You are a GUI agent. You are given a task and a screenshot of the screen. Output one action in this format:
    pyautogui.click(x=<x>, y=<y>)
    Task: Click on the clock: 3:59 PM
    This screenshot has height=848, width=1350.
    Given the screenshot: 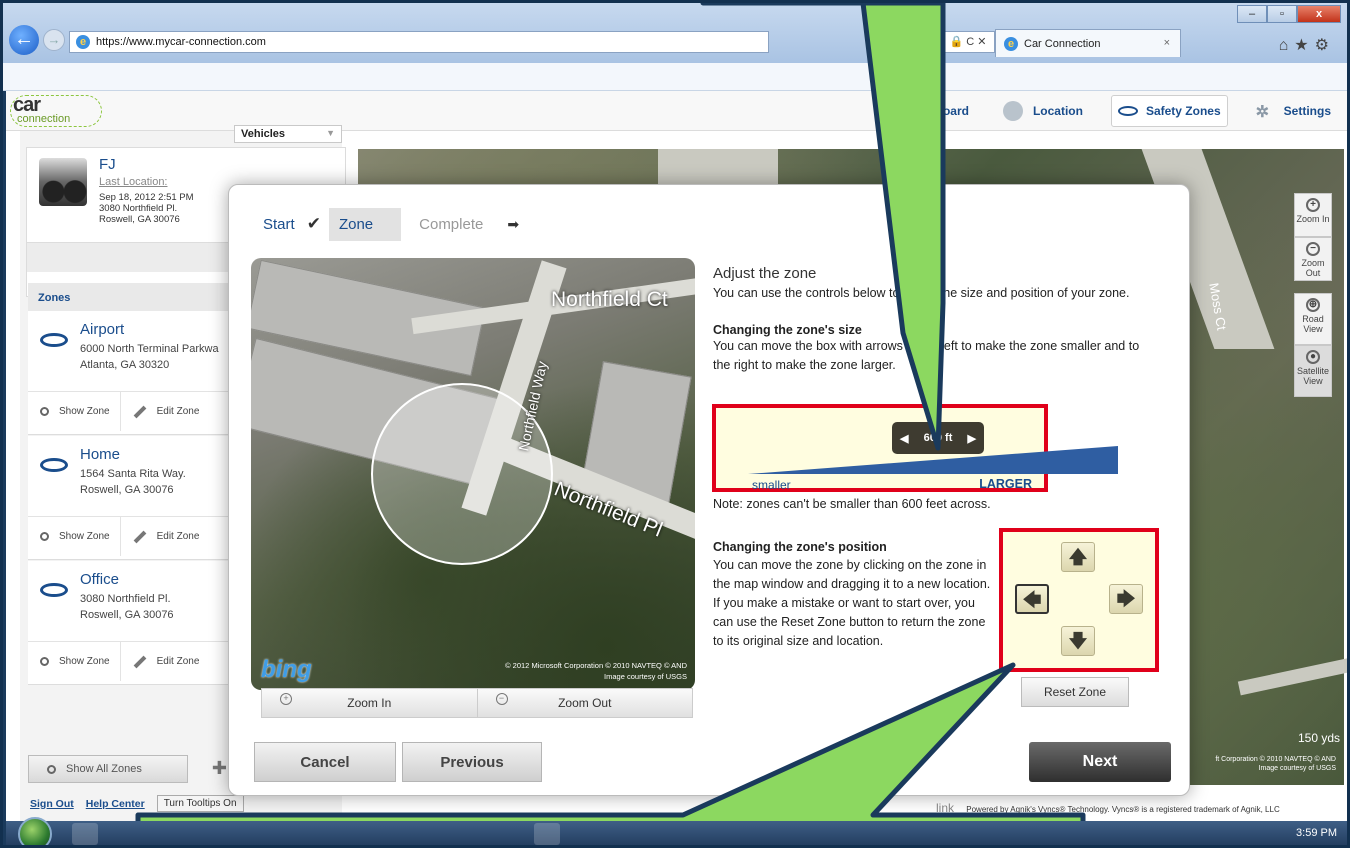 What is the action you would take?
    pyautogui.click(x=1316, y=833)
    